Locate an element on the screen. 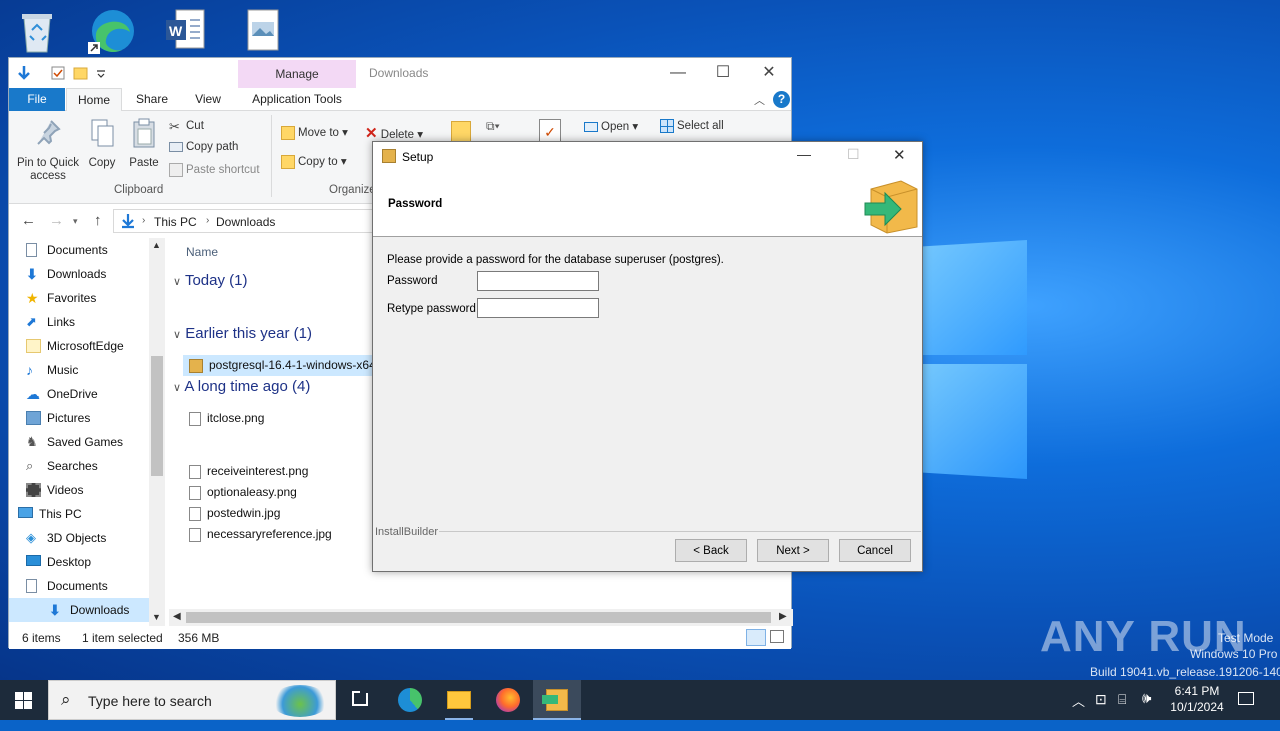  retype-password-field is located at coordinates (538, 308).